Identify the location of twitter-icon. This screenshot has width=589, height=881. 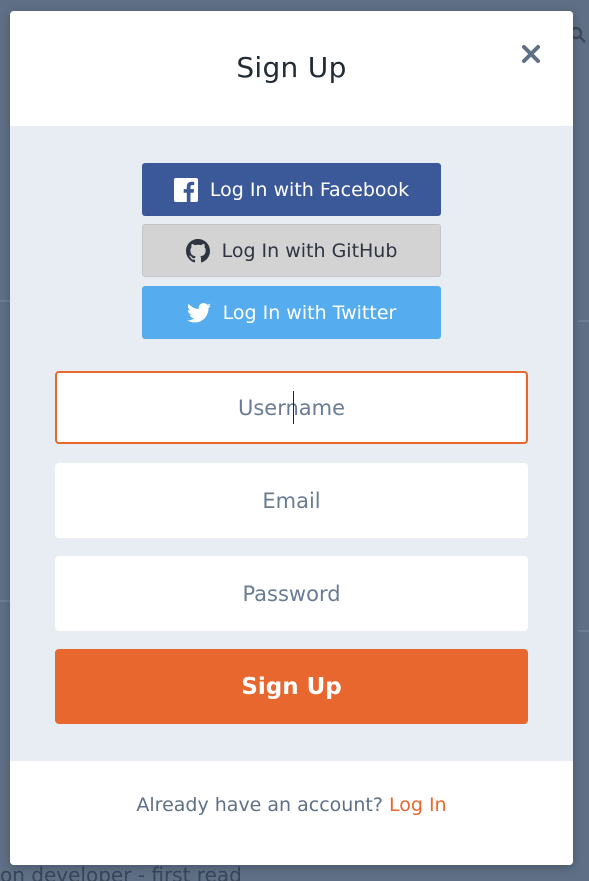
(198, 313).